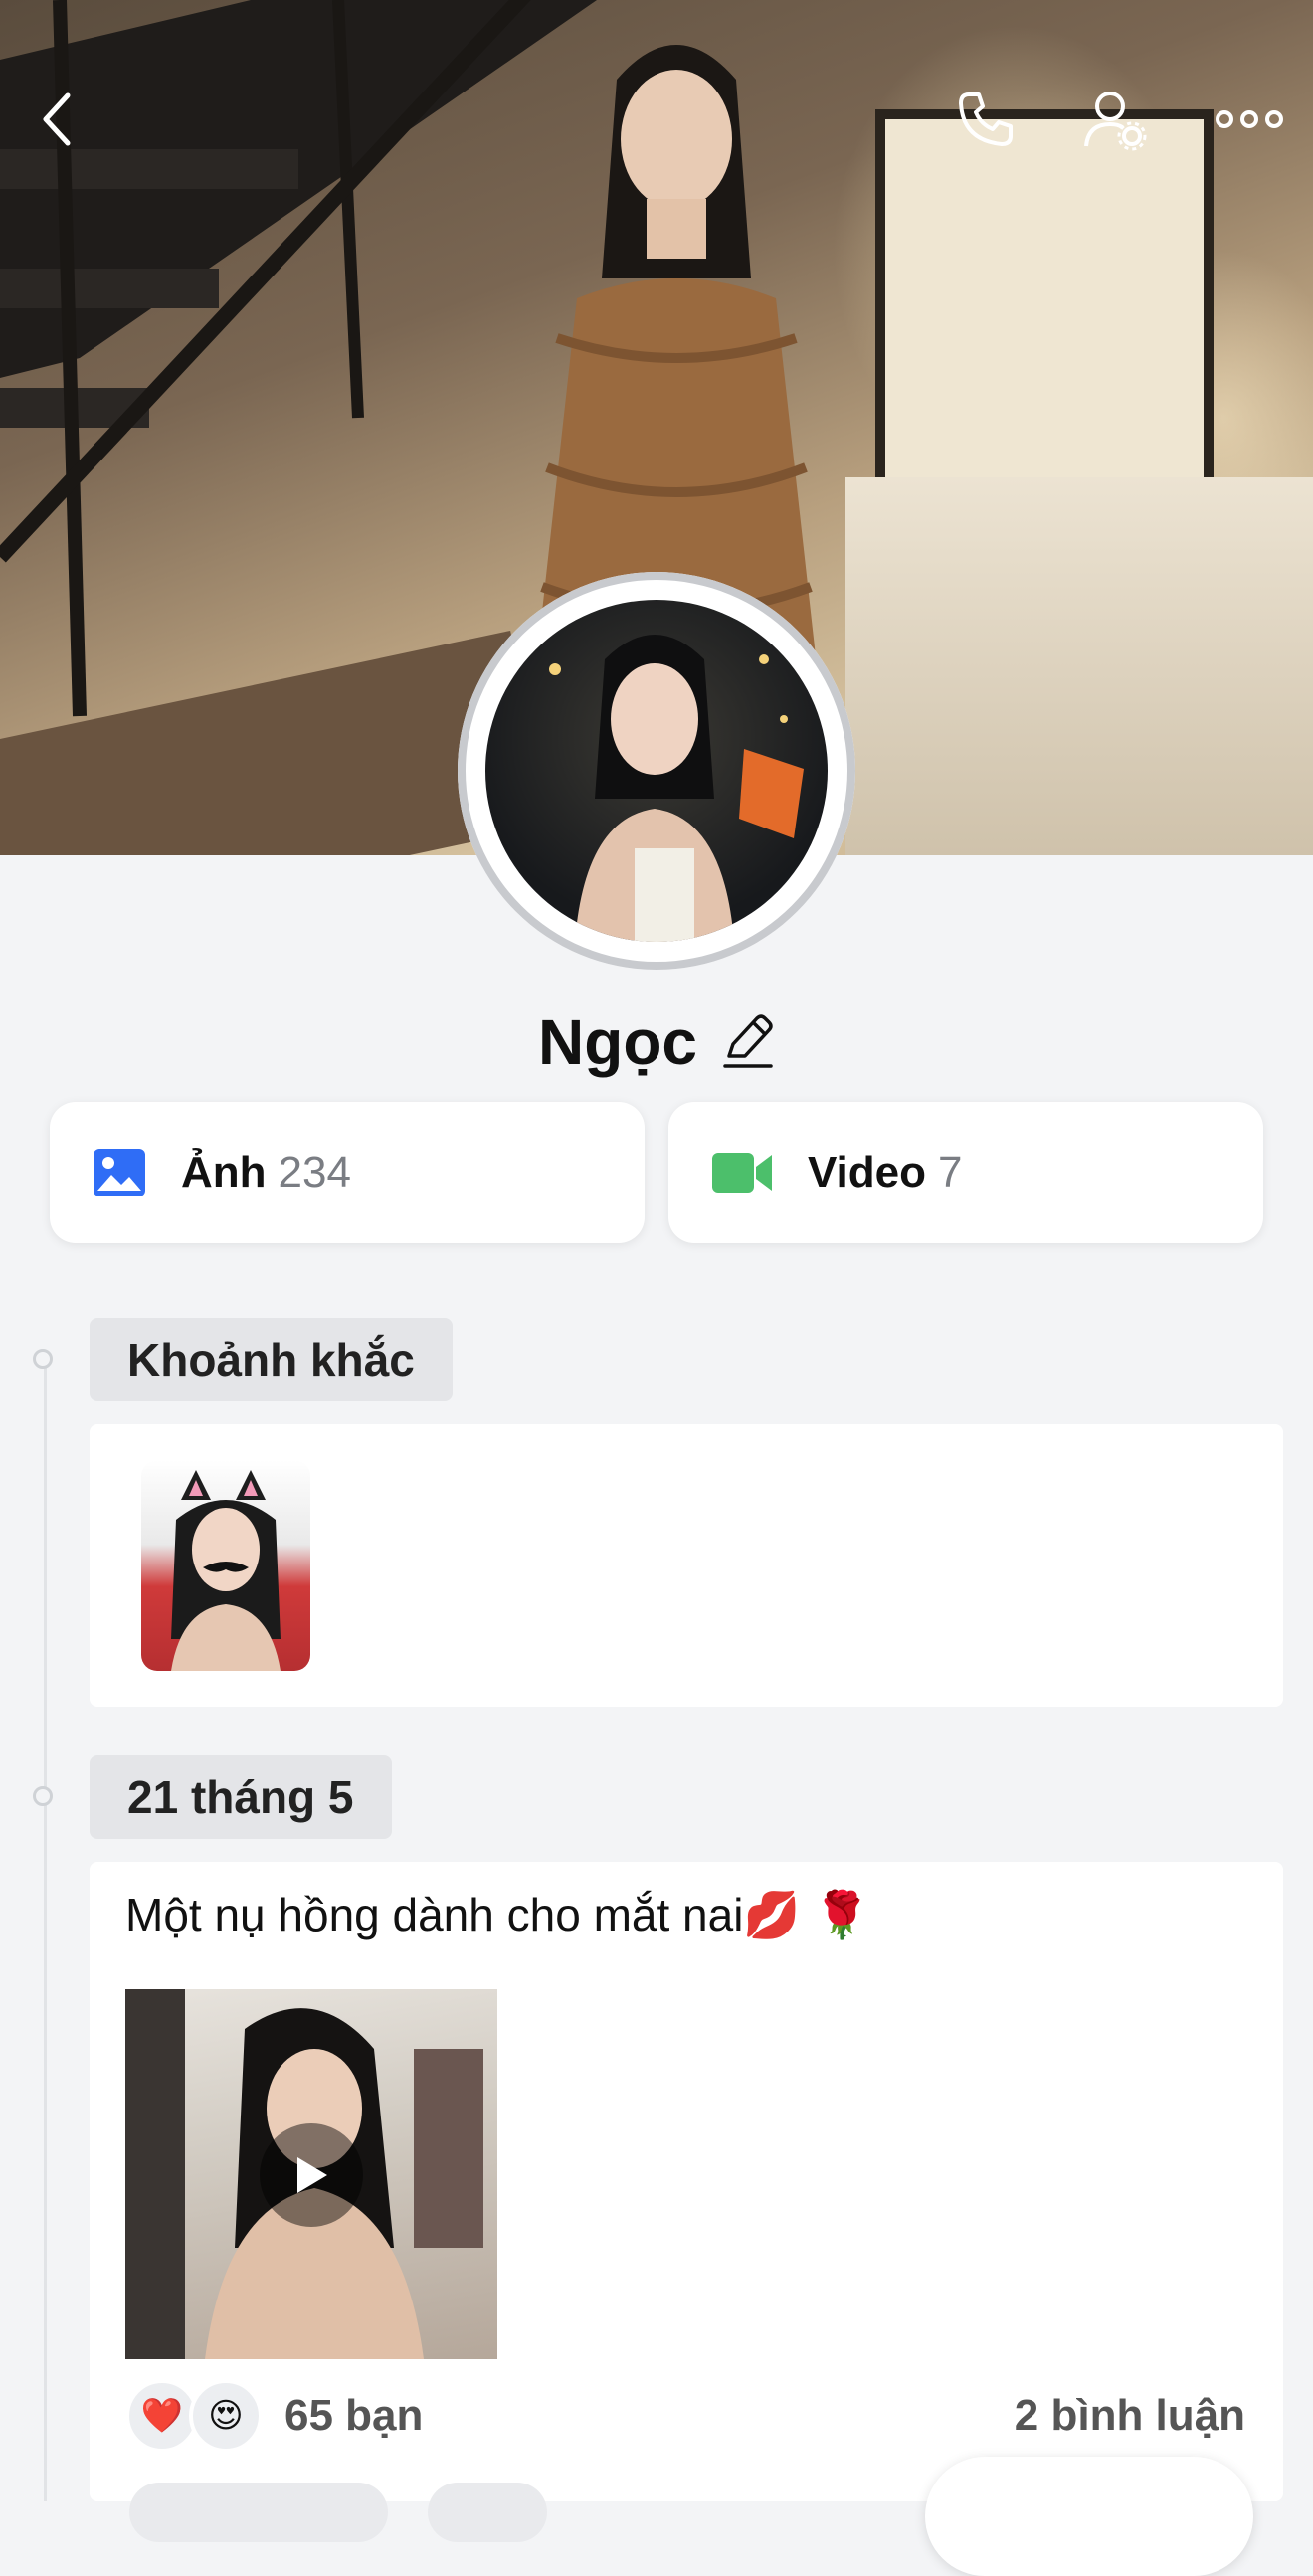 This screenshot has height=2576, width=1313. I want to click on cover-menu-board, so click(1044, 308).